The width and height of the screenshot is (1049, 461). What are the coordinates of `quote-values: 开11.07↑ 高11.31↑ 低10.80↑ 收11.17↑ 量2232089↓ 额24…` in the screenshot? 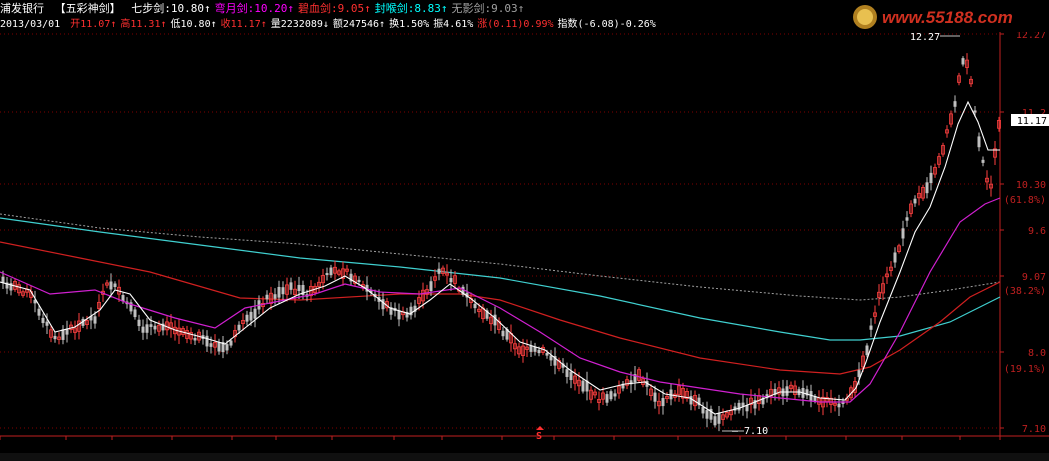 It's located at (365, 24).